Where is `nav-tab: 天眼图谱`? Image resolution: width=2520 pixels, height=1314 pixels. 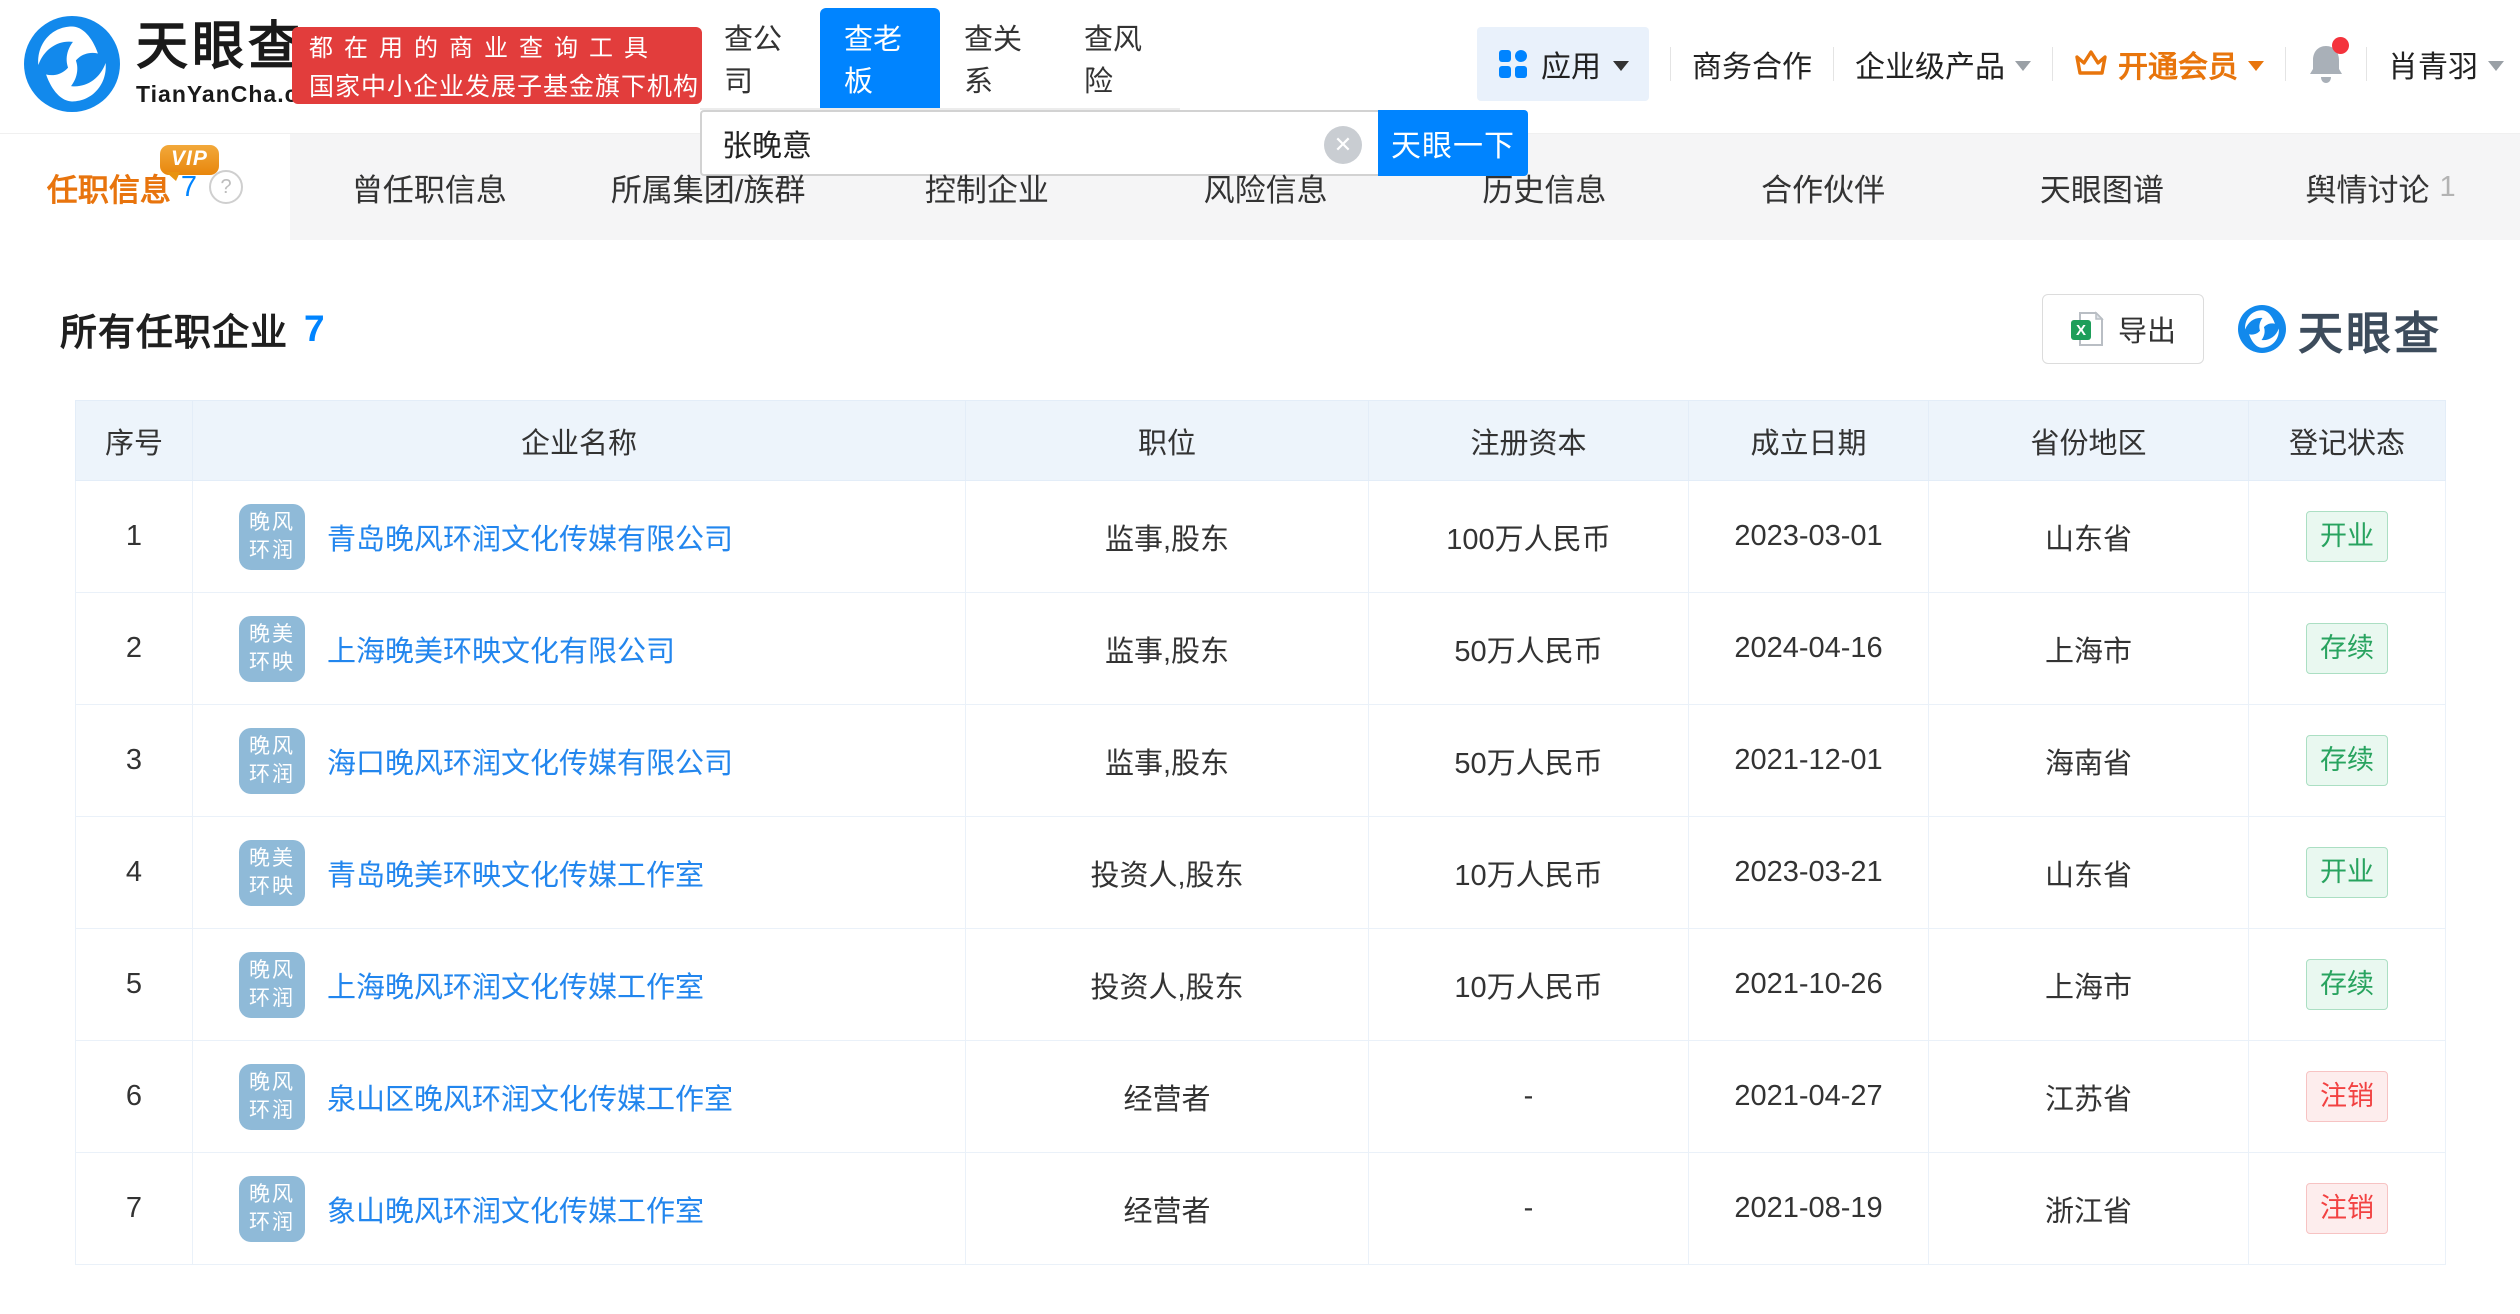
nav-tab: 天眼图谱 is located at coordinates (2102, 187).